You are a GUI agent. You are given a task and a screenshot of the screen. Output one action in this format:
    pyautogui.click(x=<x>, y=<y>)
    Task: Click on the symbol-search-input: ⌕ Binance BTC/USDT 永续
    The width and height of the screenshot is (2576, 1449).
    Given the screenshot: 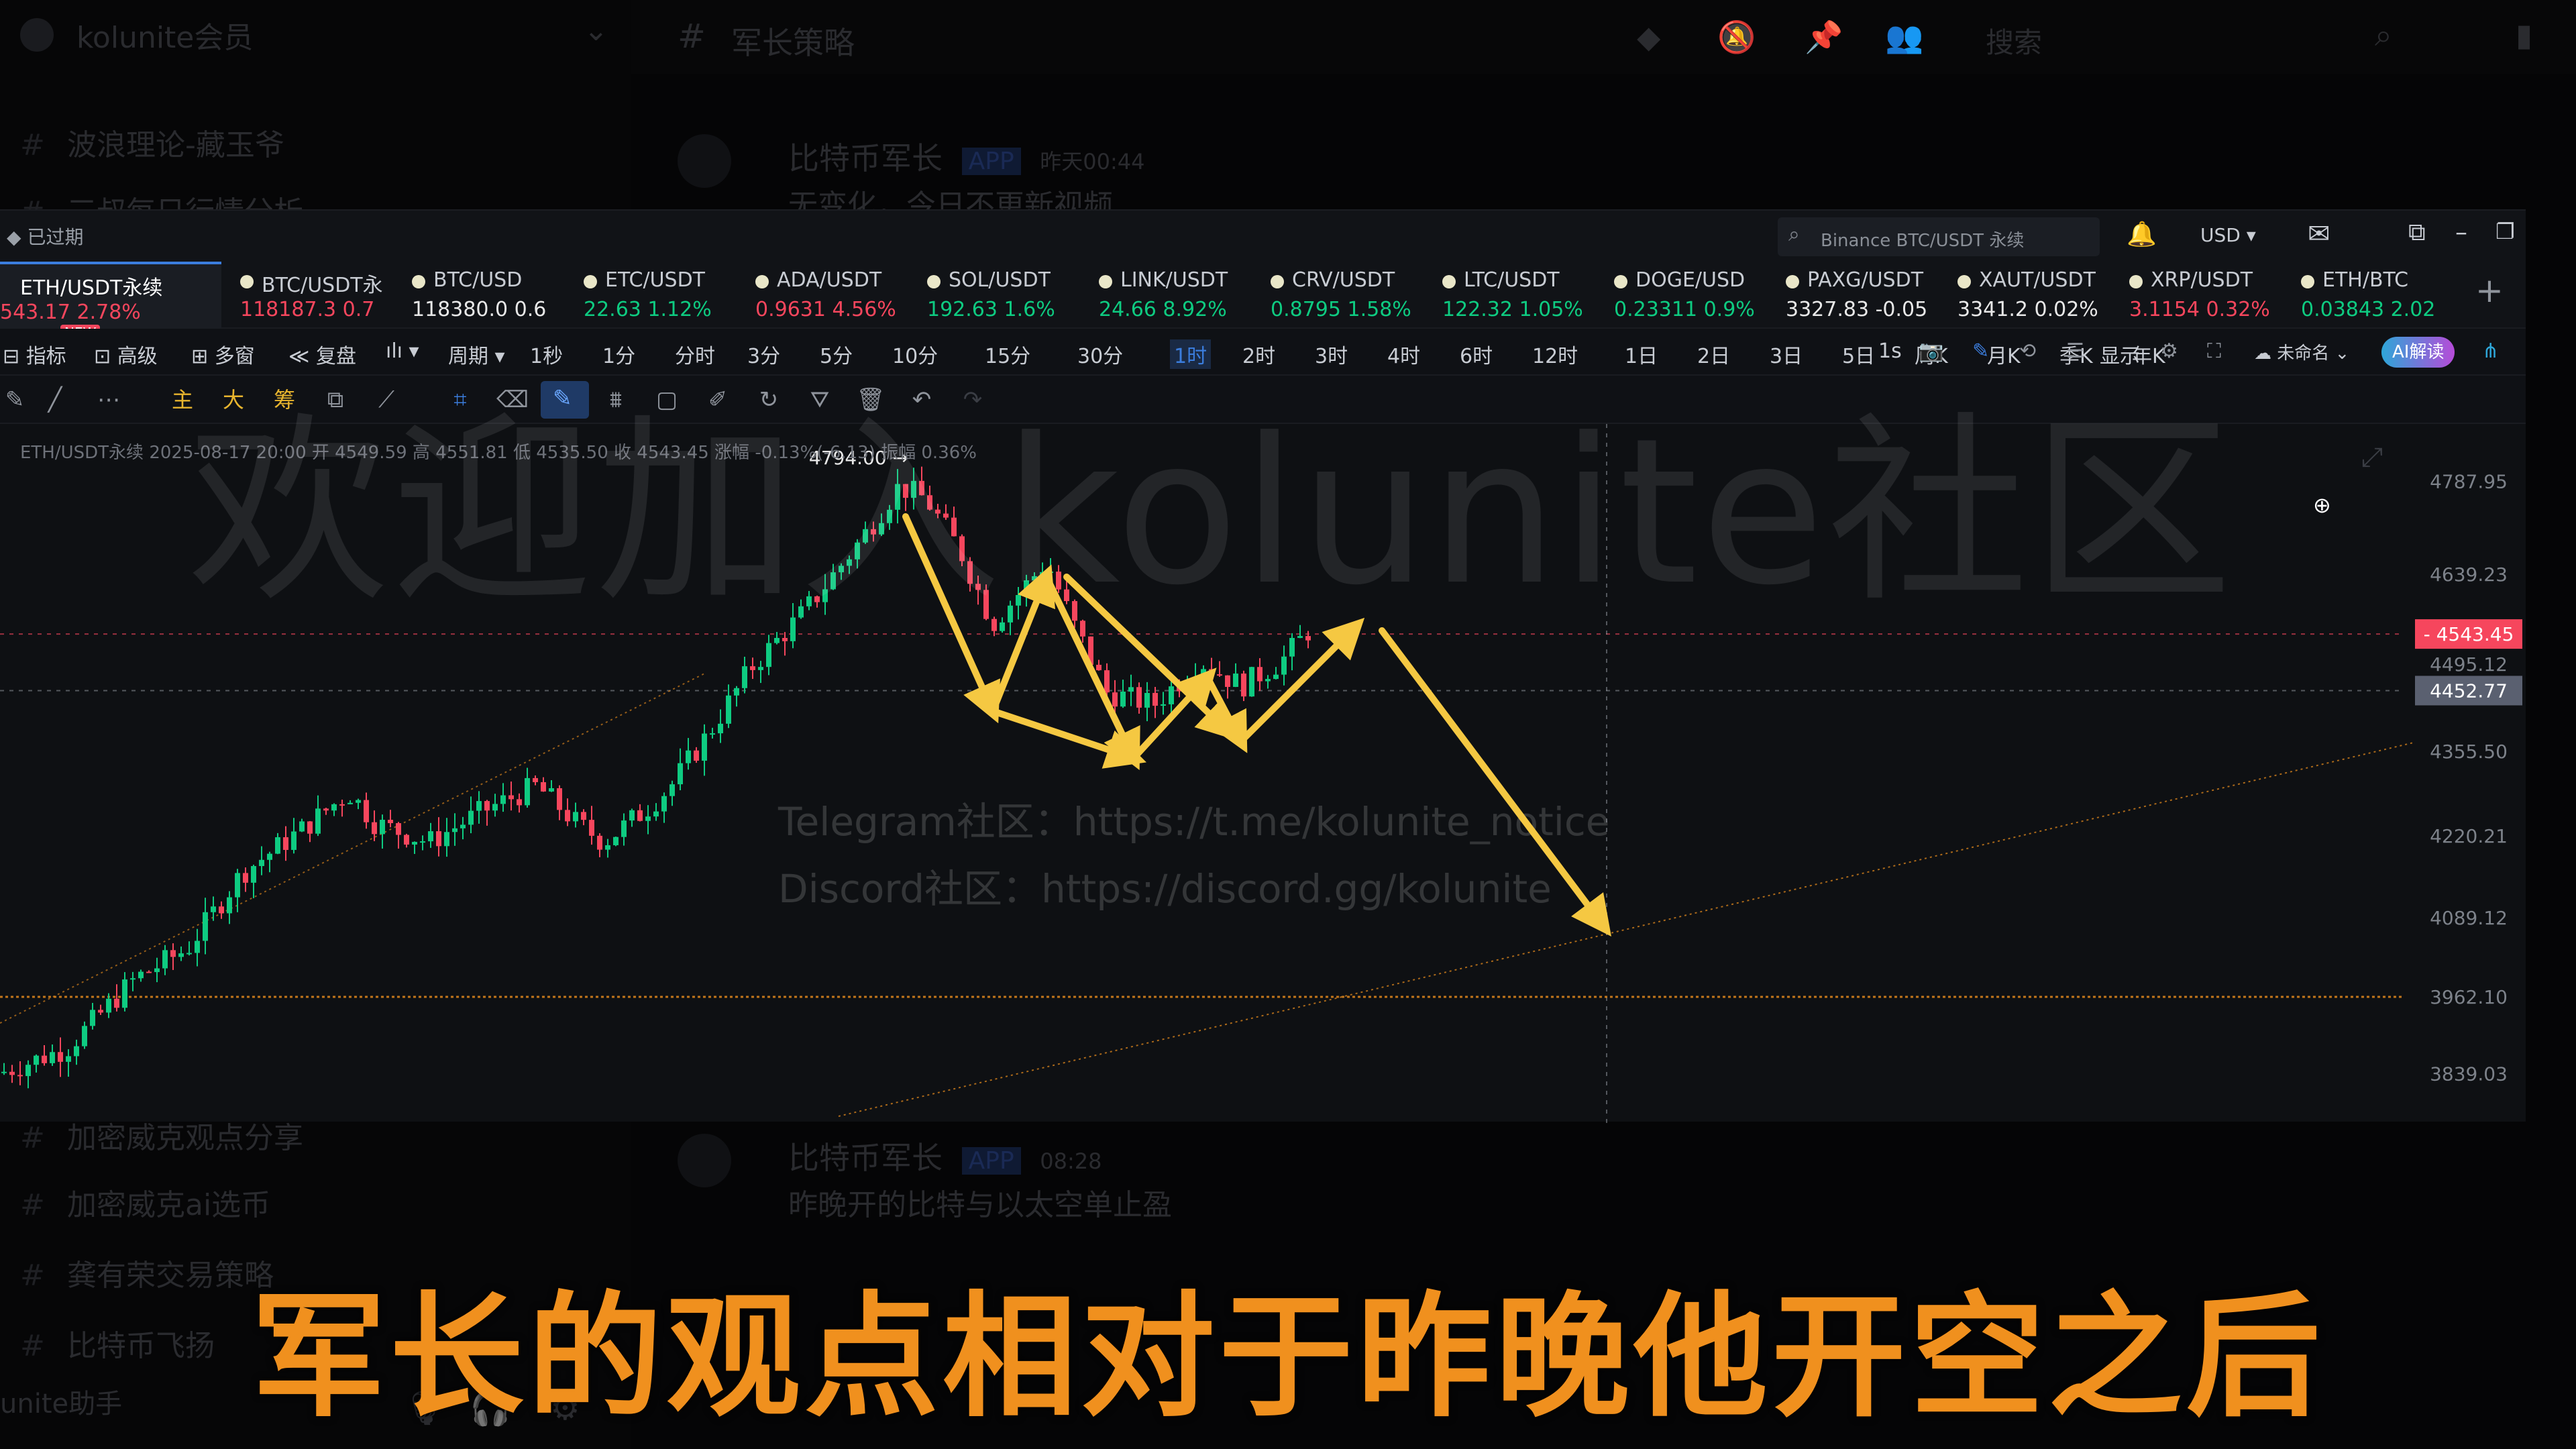 What is the action you would take?
    pyautogui.click(x=1939, y=236)
    